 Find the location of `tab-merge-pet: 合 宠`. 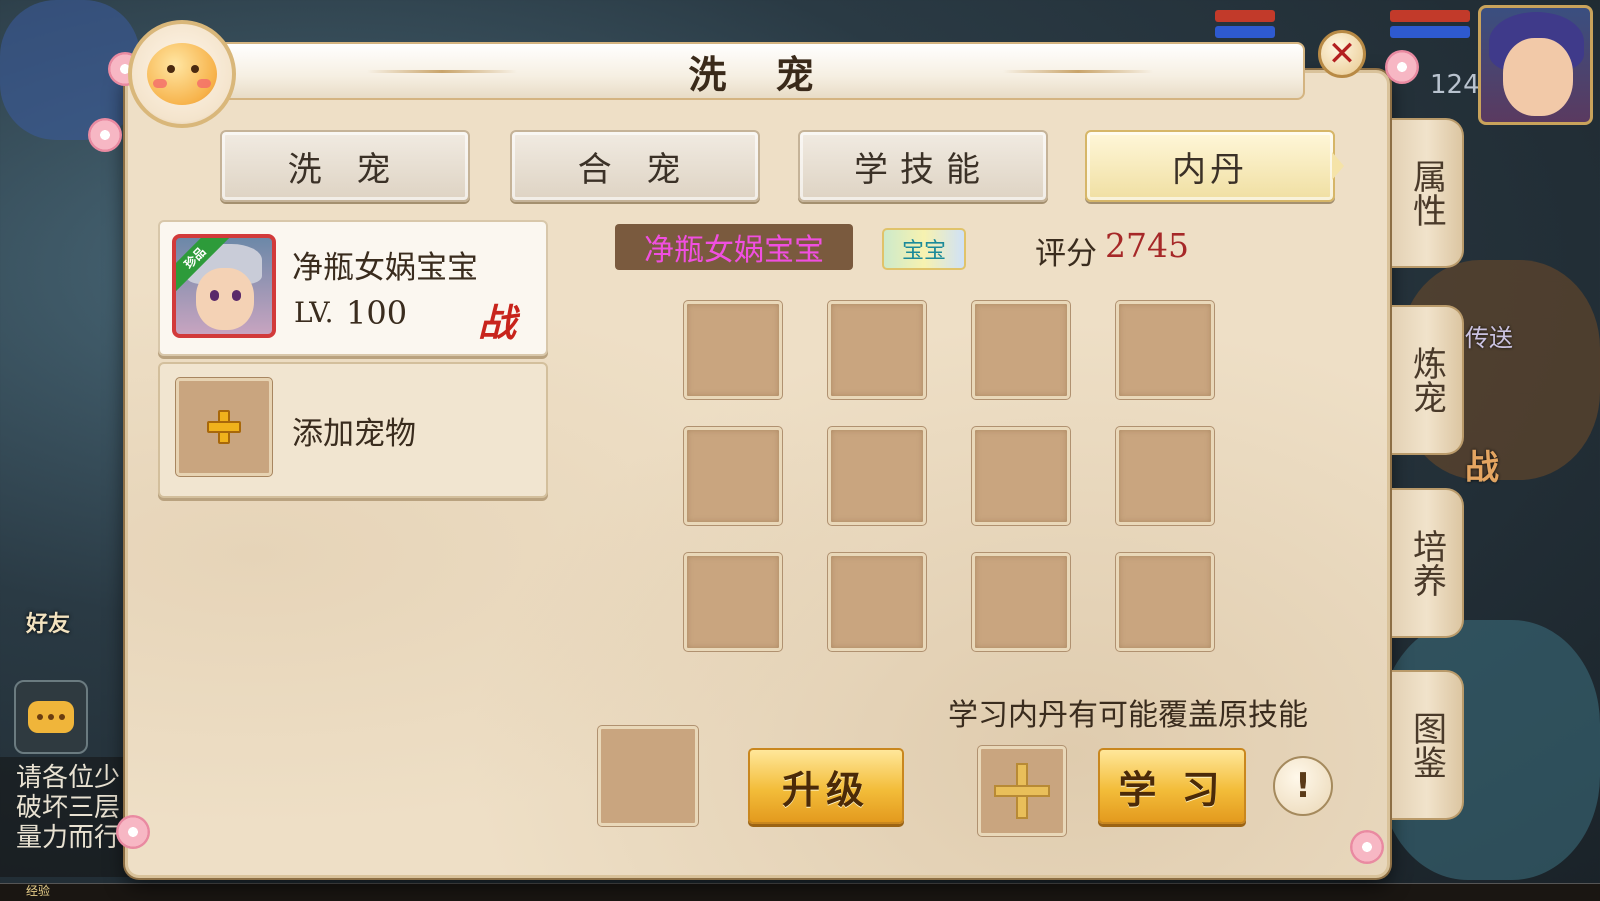

tab-merge-pet: 合 宠 is located at coordinates (635, 166).